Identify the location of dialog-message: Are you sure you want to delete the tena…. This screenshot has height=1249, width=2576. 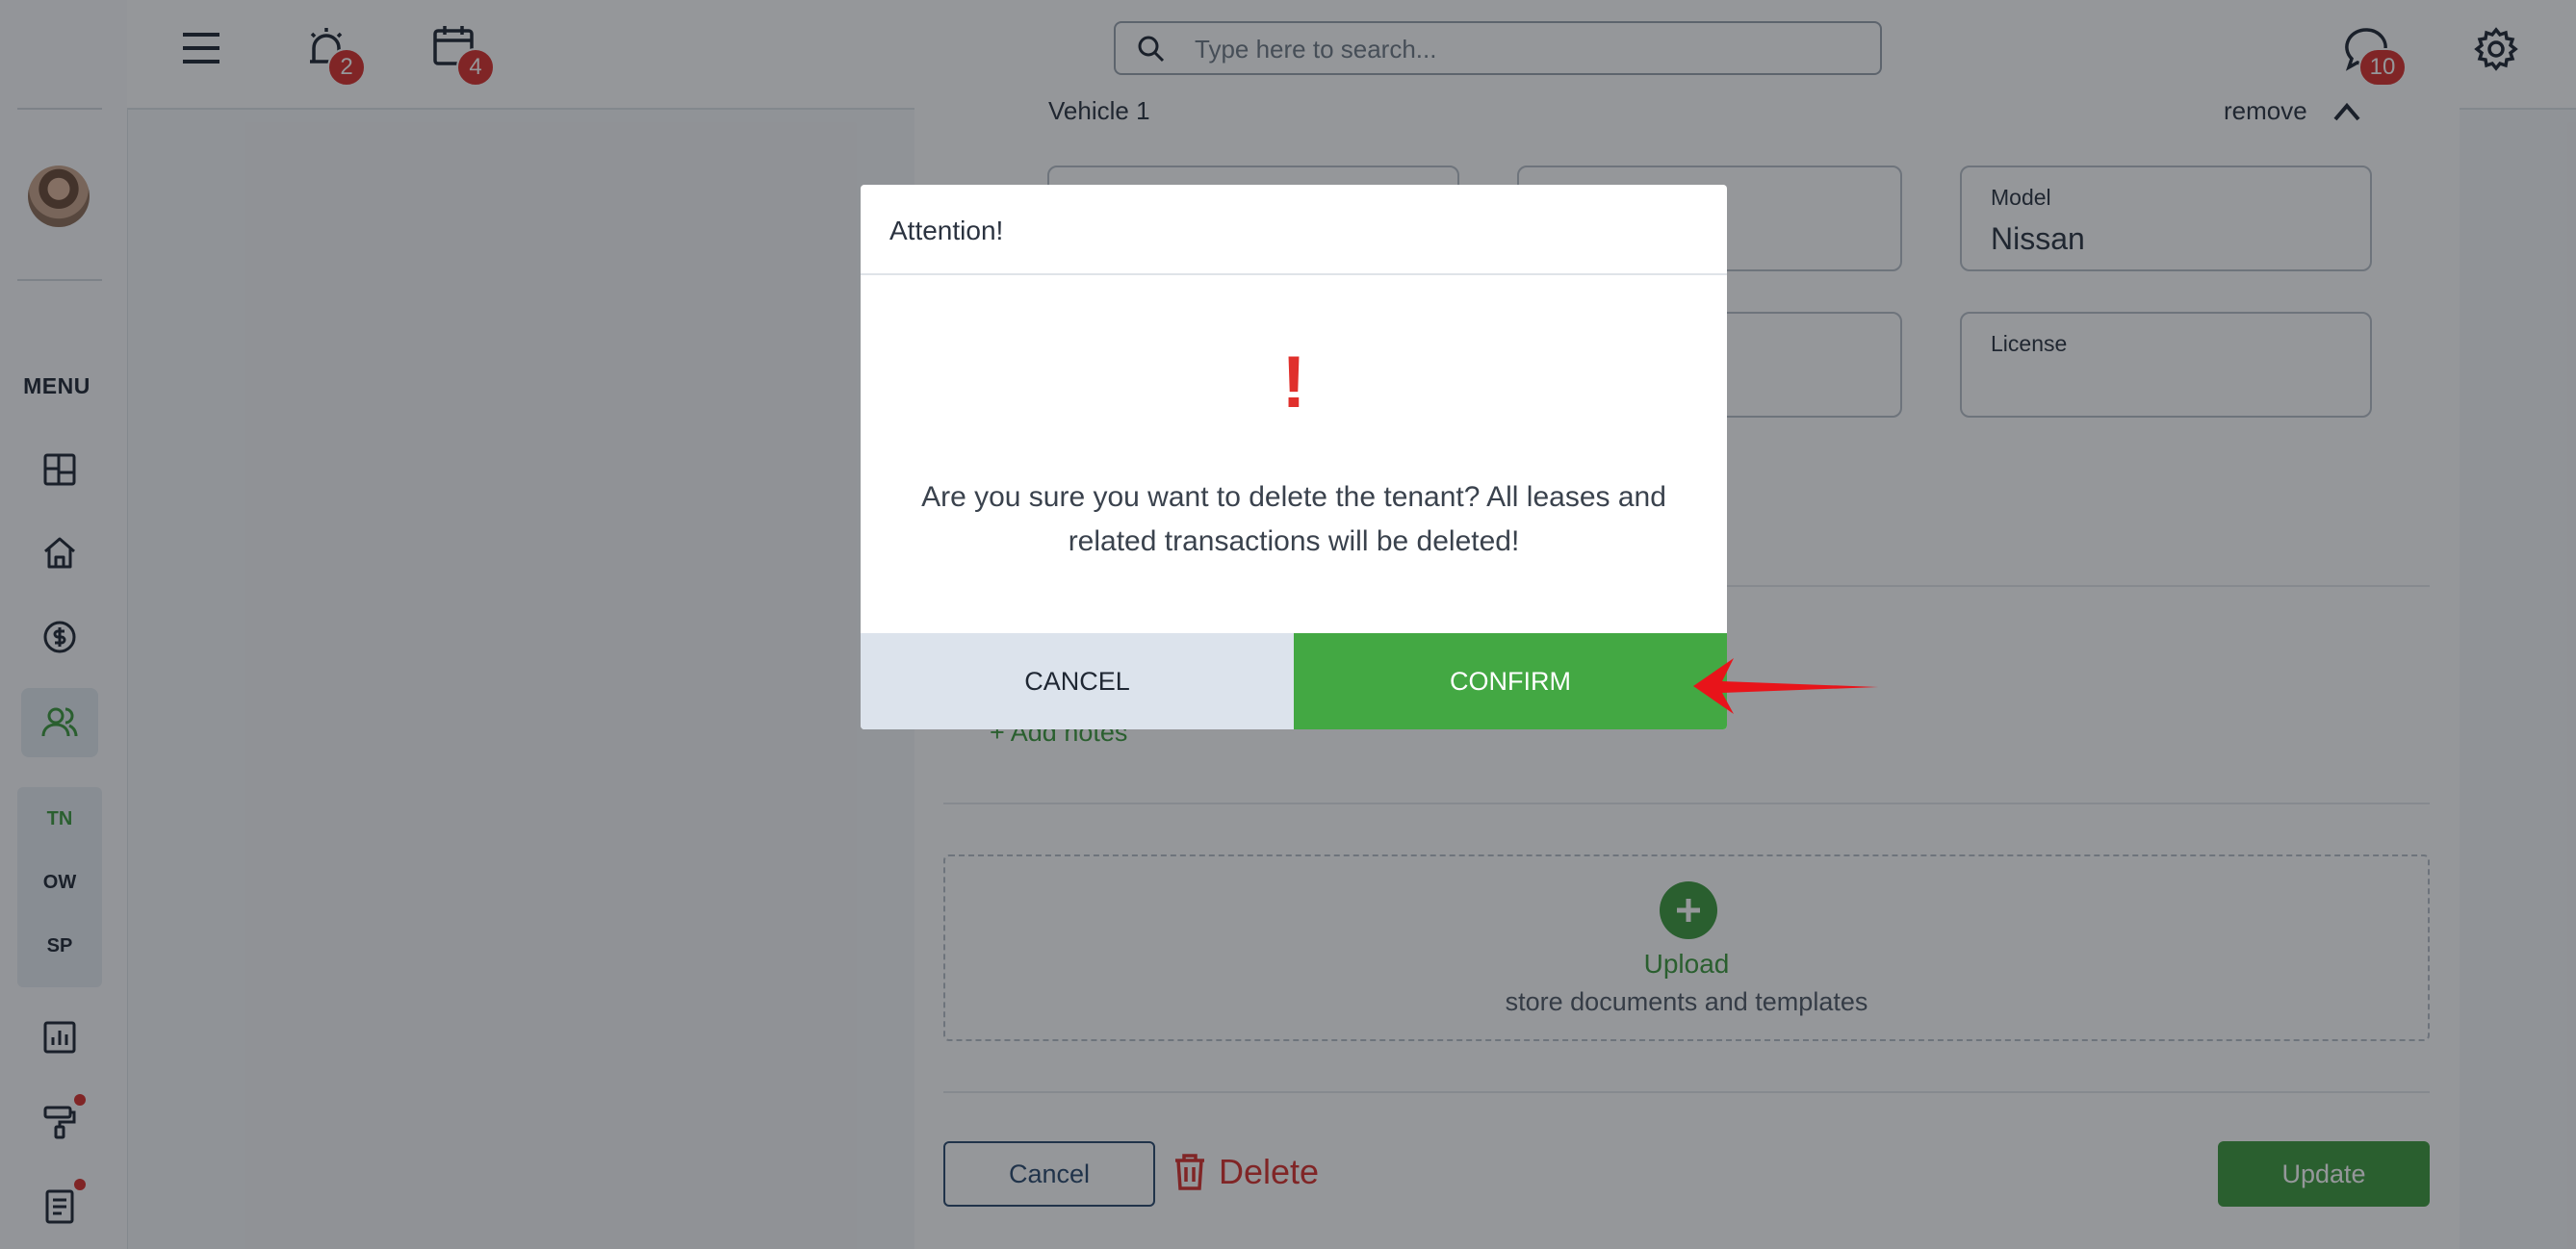
(1294, 519).